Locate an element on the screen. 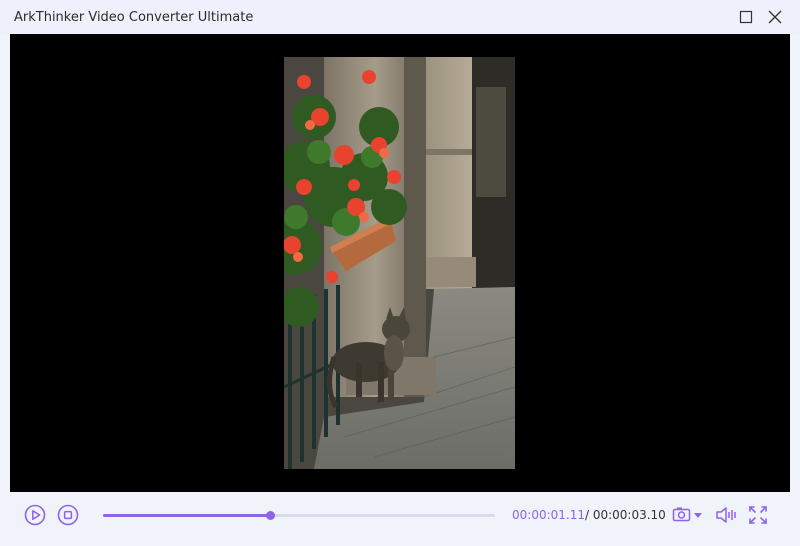  fullscreen-button is located at coordinates (758, 515).